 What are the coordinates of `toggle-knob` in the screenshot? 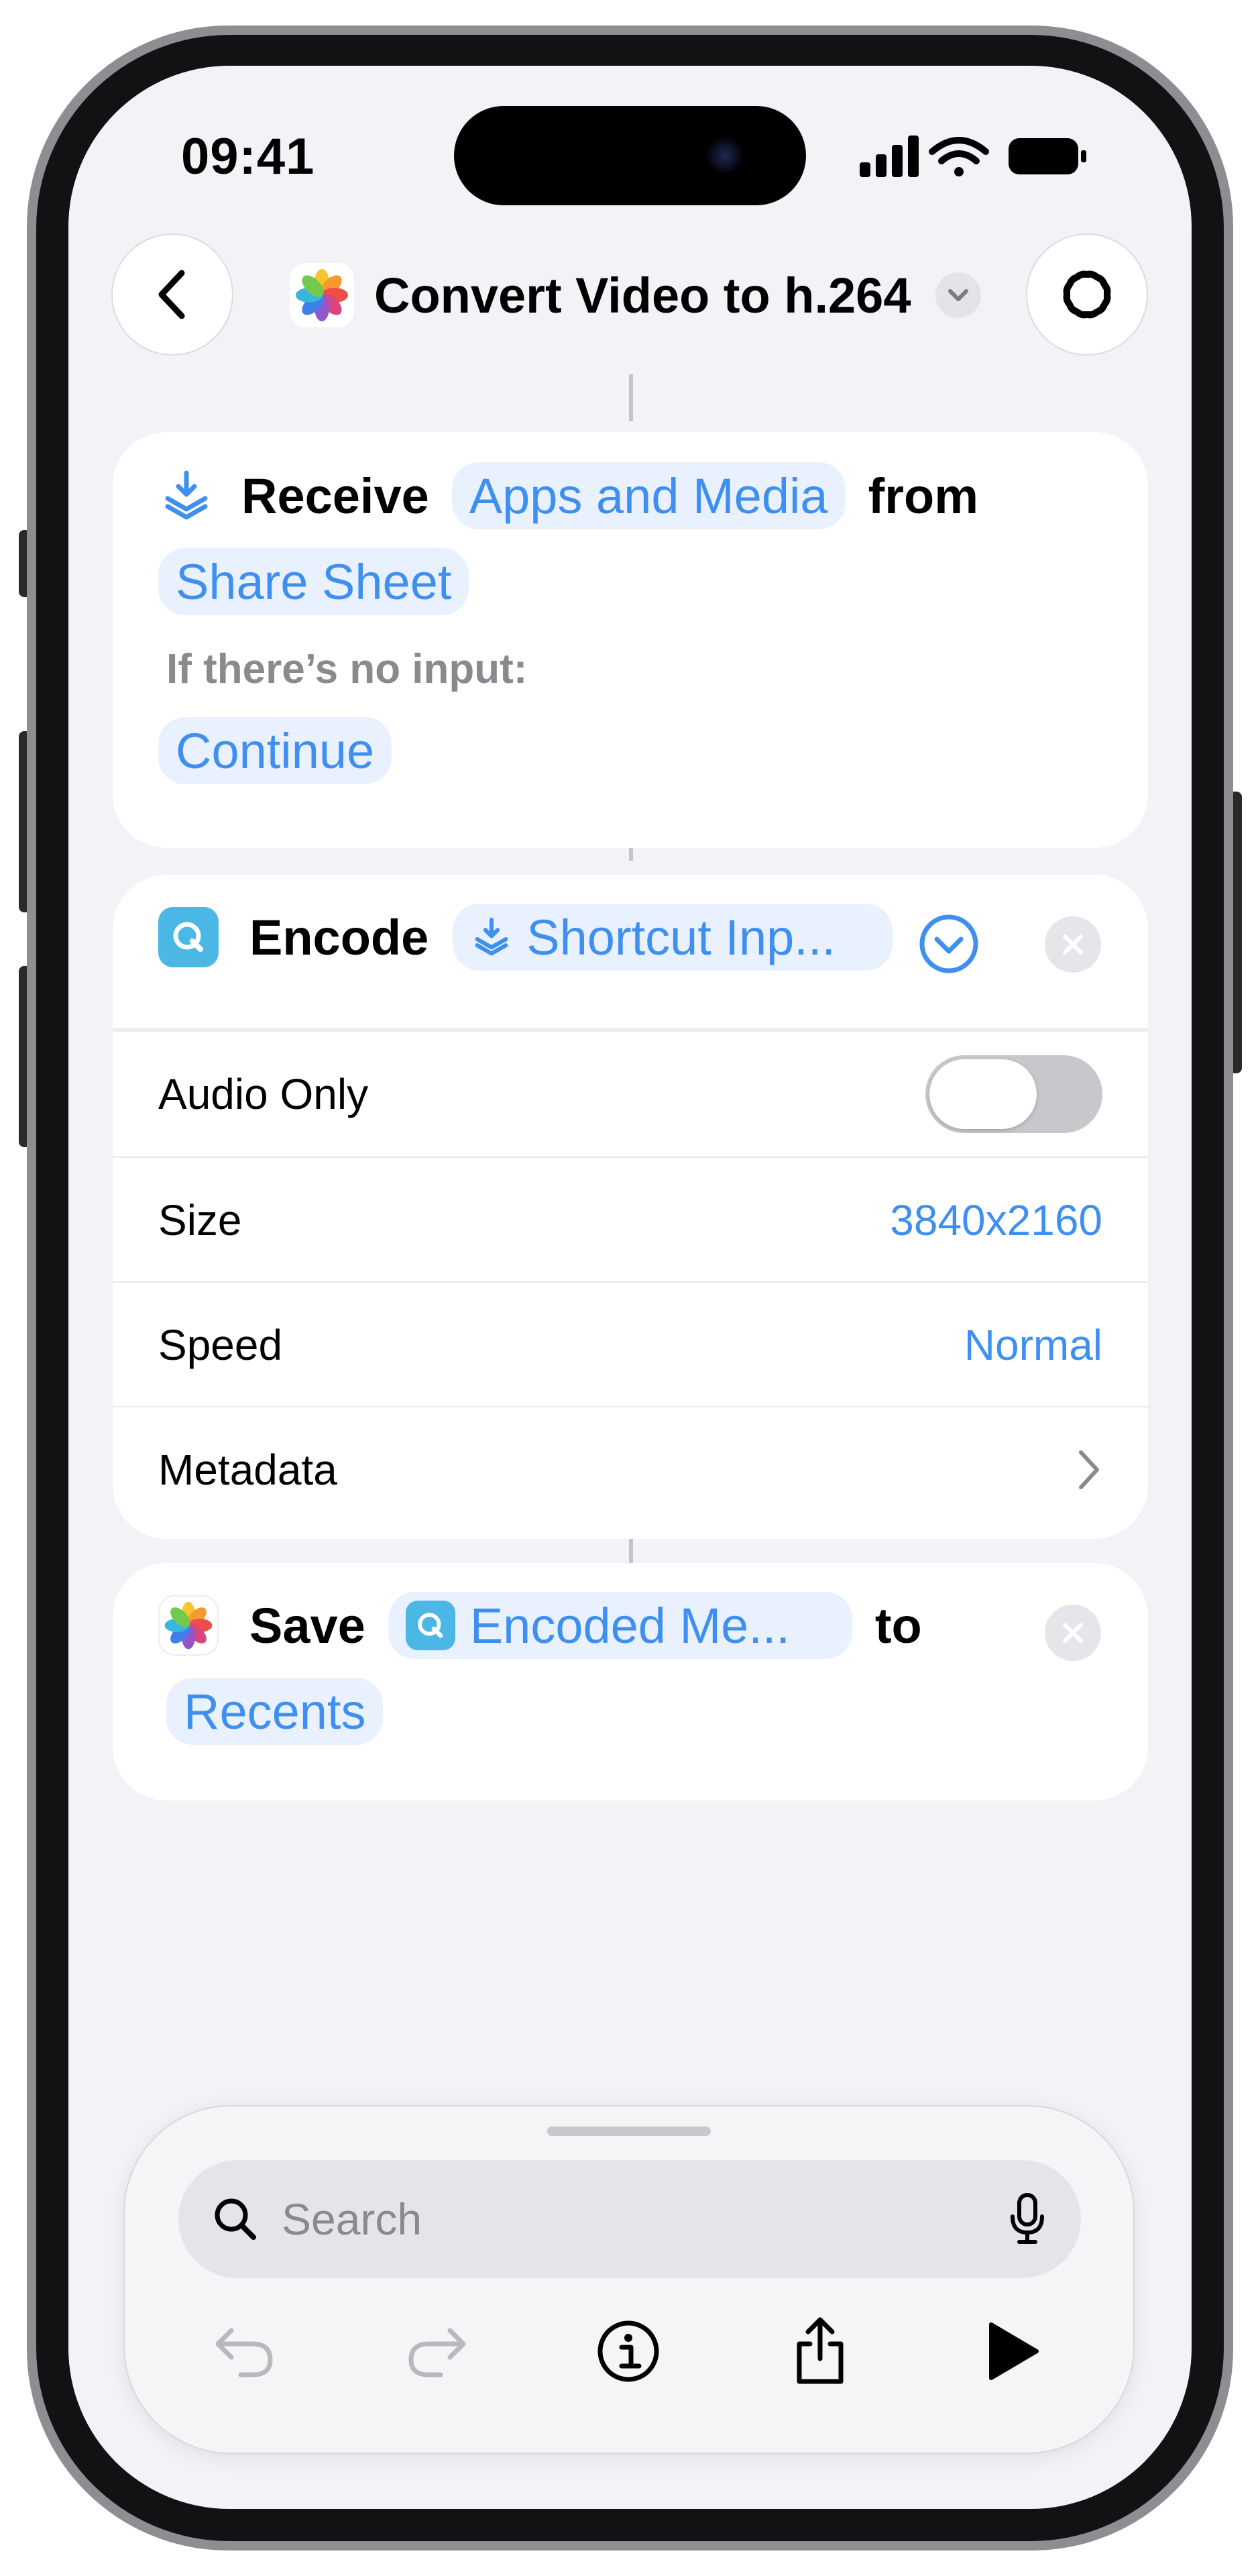 It's located at (983, 1094).